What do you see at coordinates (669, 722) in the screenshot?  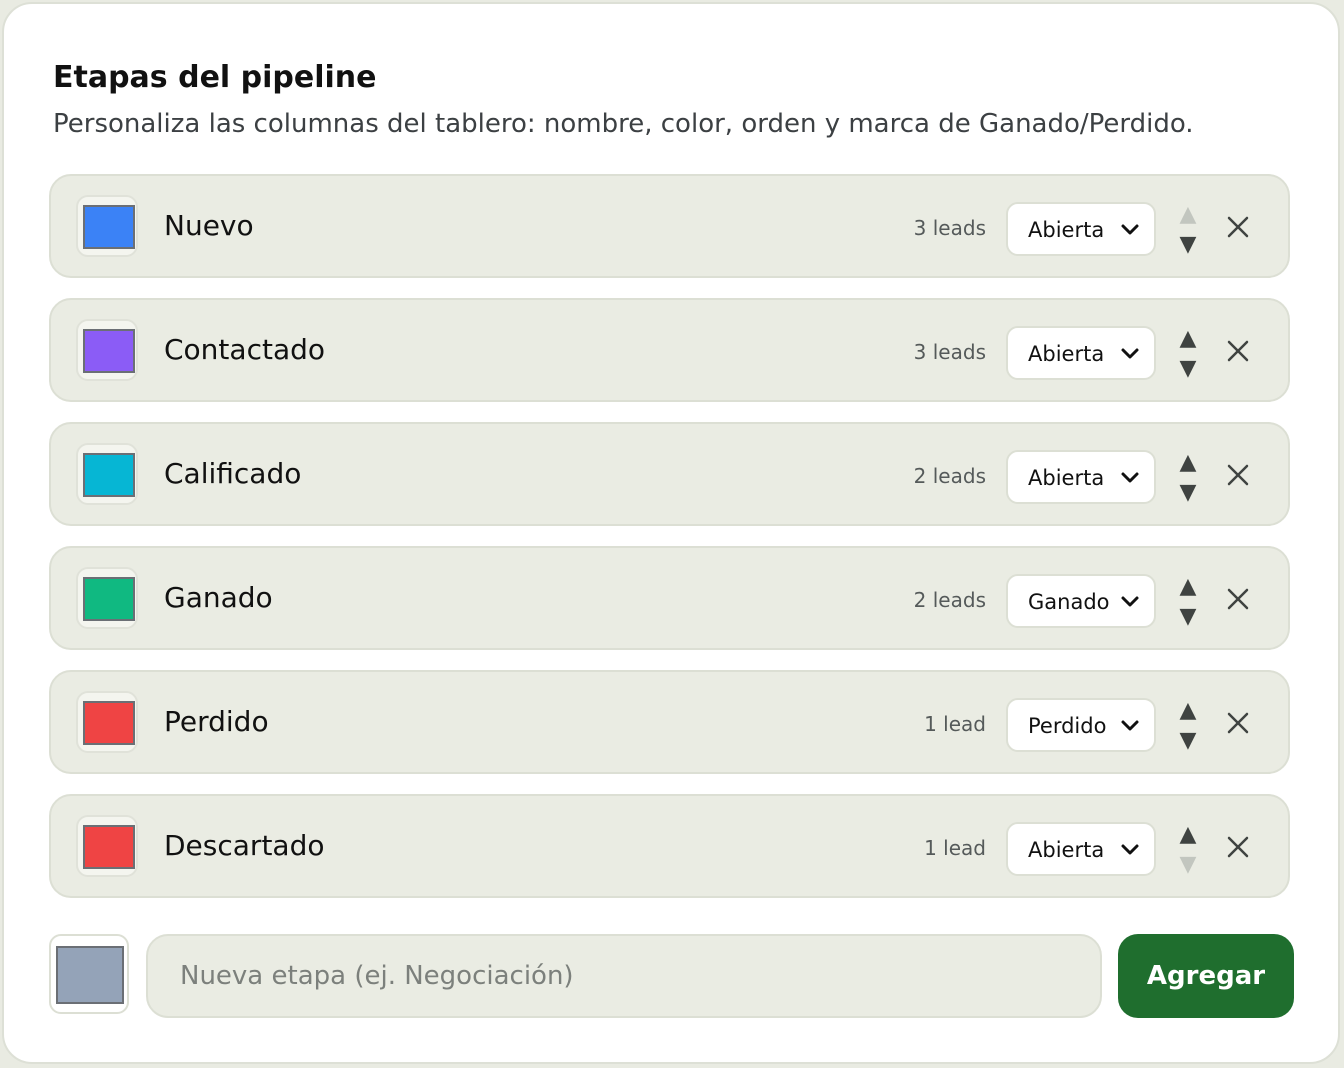 I see `stage-row: Perdido 1 lead Perdido ▲ ▼` at bounding box center [669, 722].